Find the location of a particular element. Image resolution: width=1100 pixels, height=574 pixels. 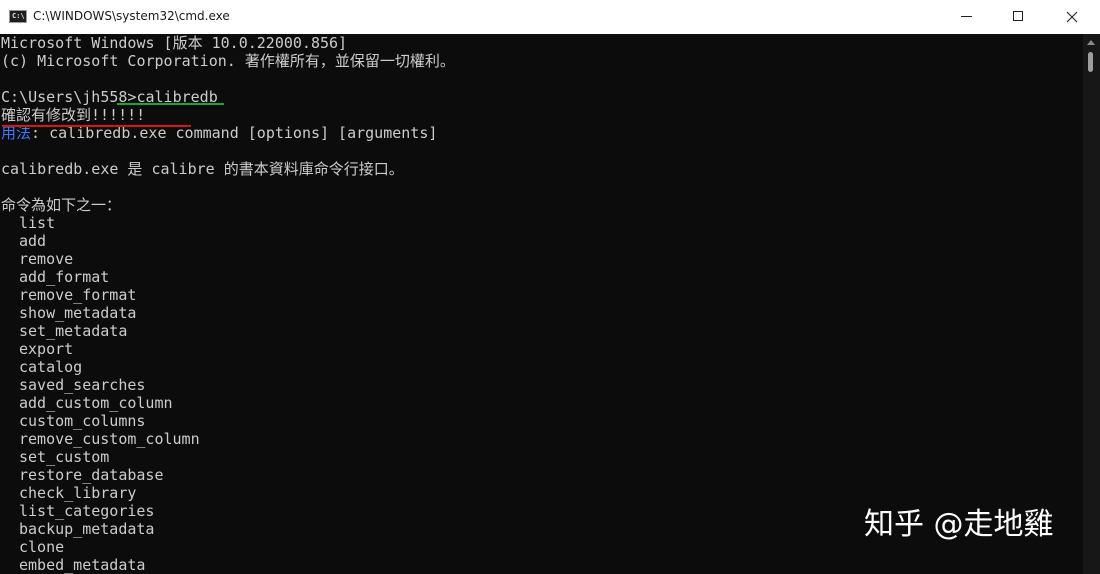

command-item: list_categories is located at coordinates (87, 511).